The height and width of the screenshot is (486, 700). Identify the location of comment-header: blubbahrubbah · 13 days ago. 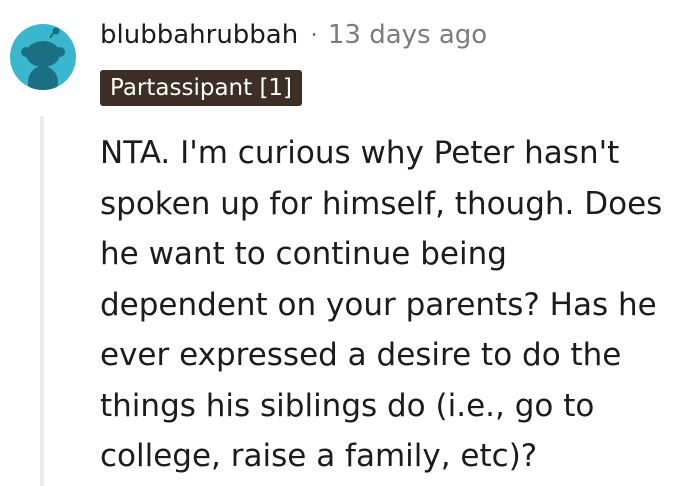
(293, 35).